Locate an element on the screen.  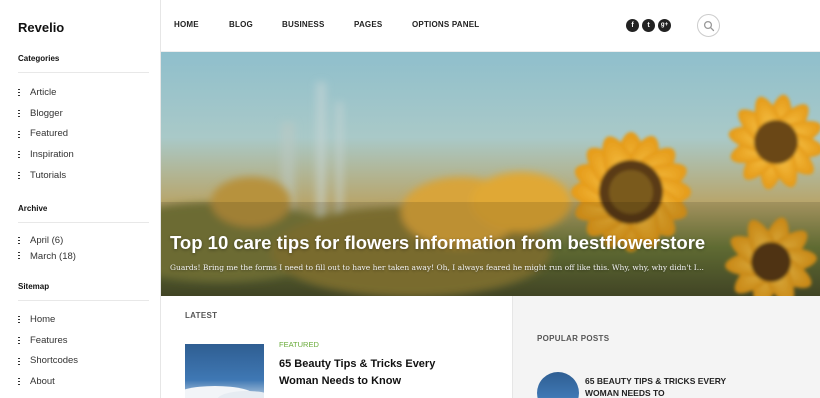
archive-list: April (6) March (18) is located at coordinates (47, 248).